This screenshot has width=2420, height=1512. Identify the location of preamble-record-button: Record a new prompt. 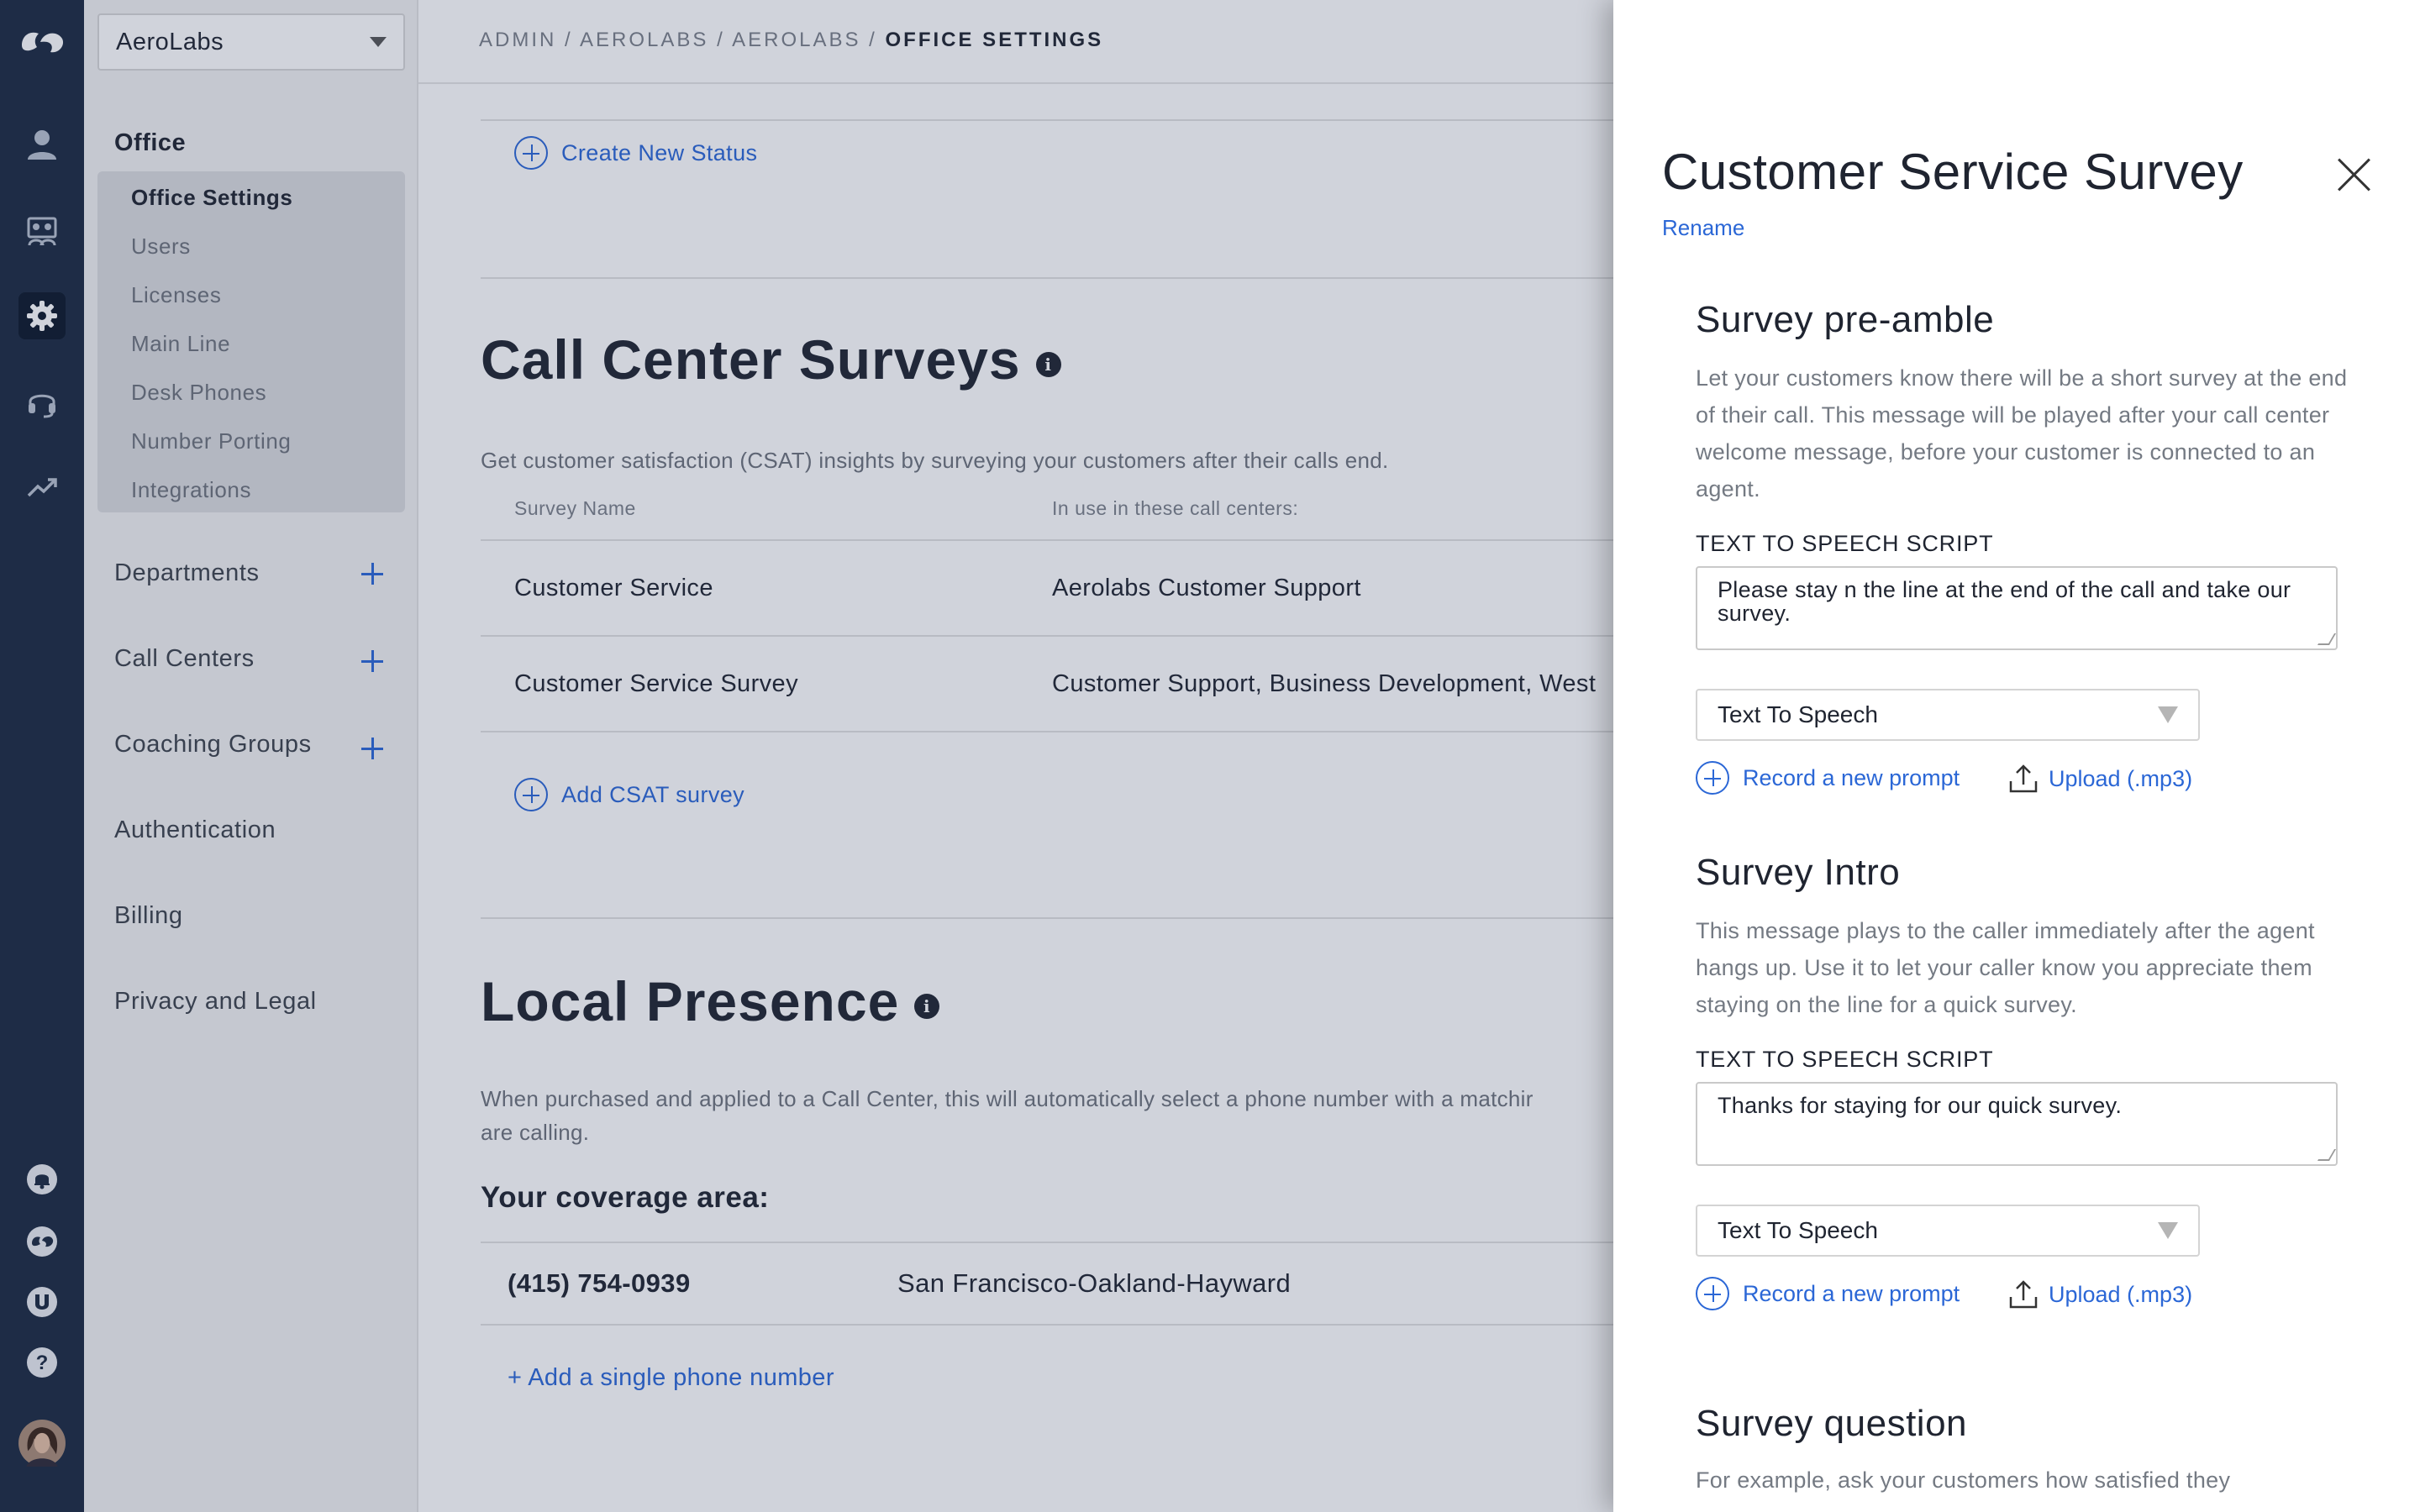
(1828, 778).